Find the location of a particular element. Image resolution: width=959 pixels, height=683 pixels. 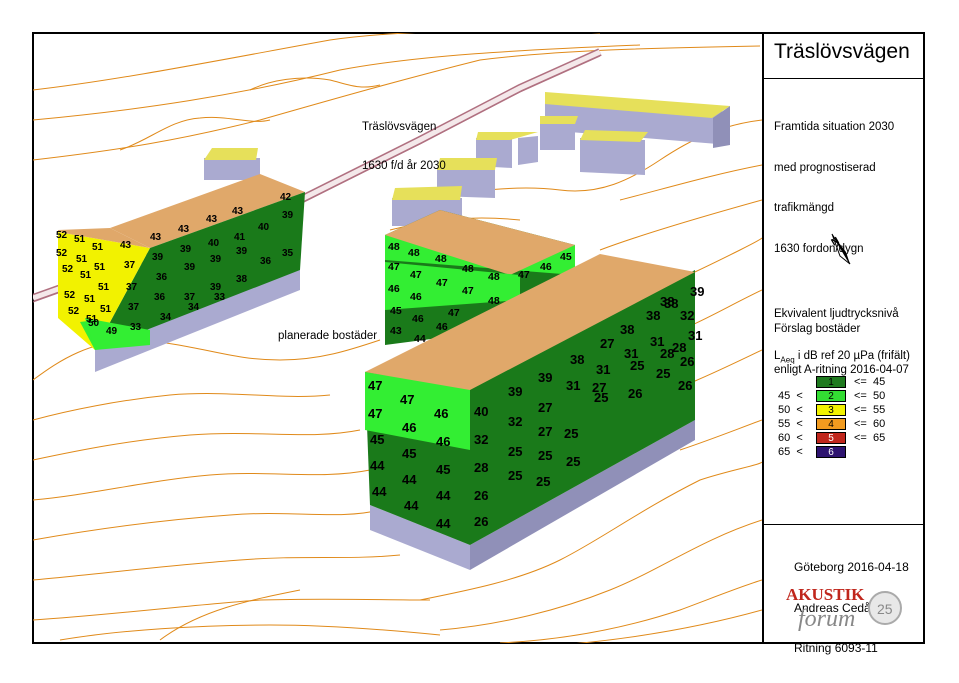

level-label: 41 is located at coordinates (240, 237).